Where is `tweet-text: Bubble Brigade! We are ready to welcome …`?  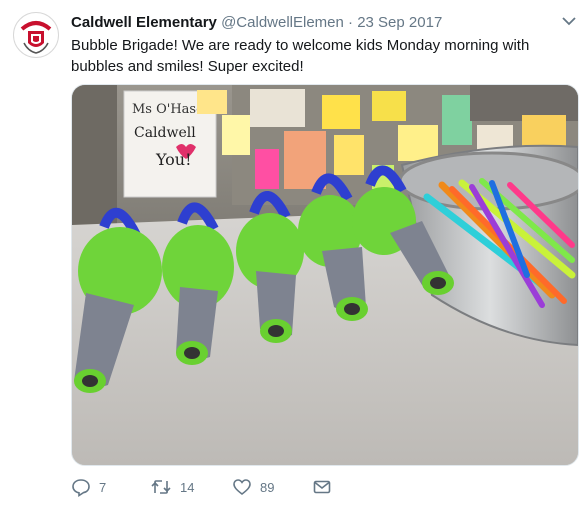 tweet-text: Bubble Brigade! We are ready to welcome … is located at coordinates (300, 56).